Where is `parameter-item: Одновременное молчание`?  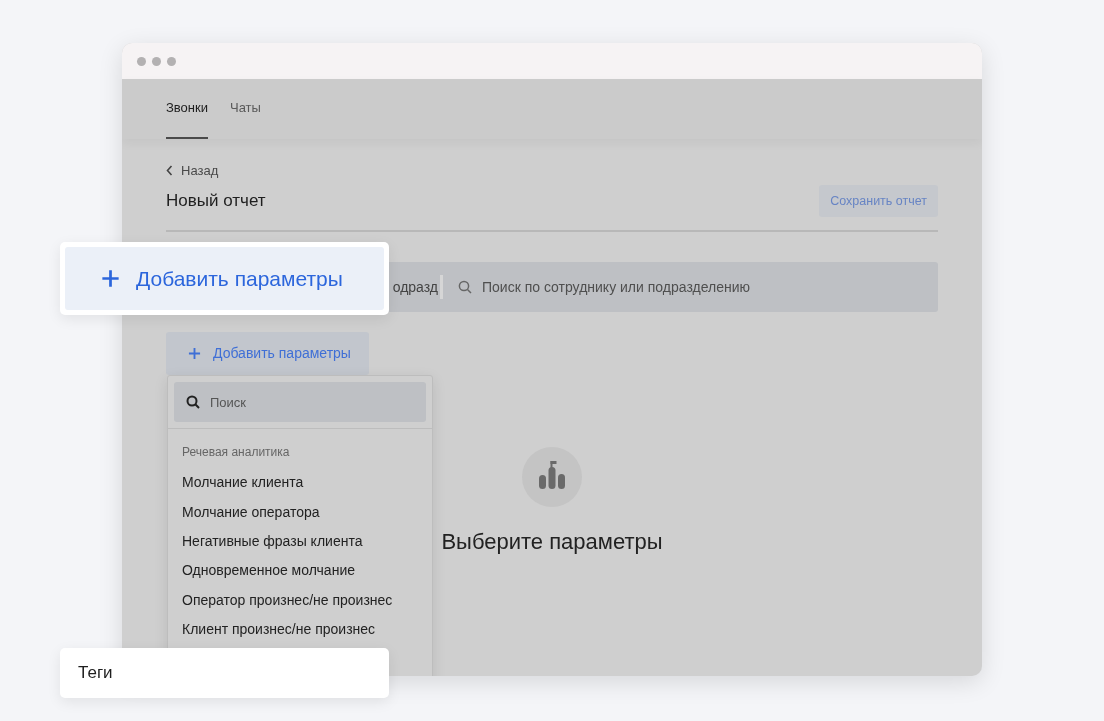
parameter-item: Одновременное молчание is located at coordinates (268, 571).